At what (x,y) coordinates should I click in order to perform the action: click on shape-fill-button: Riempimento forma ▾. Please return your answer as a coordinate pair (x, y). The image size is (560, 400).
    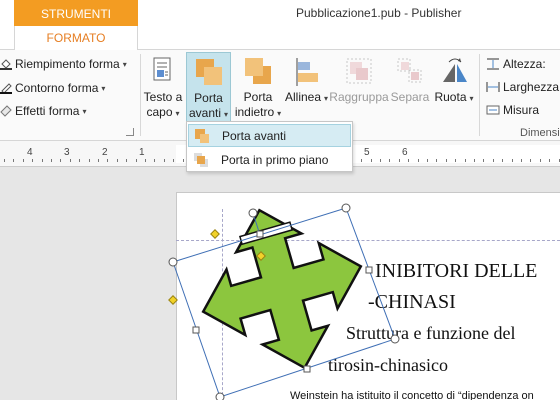
    Looking at the image, I should click on (63, 64).